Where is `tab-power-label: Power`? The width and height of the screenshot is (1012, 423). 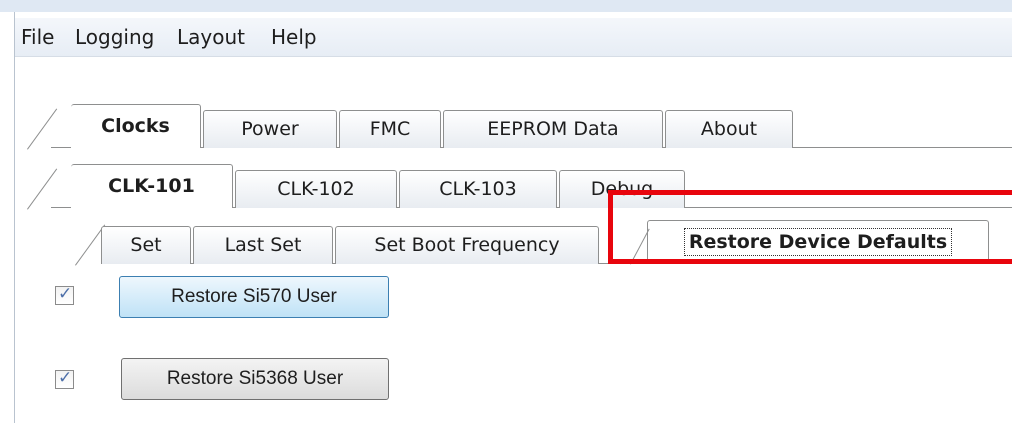 tab-power-label: Power is located at coordinates (270, 129).